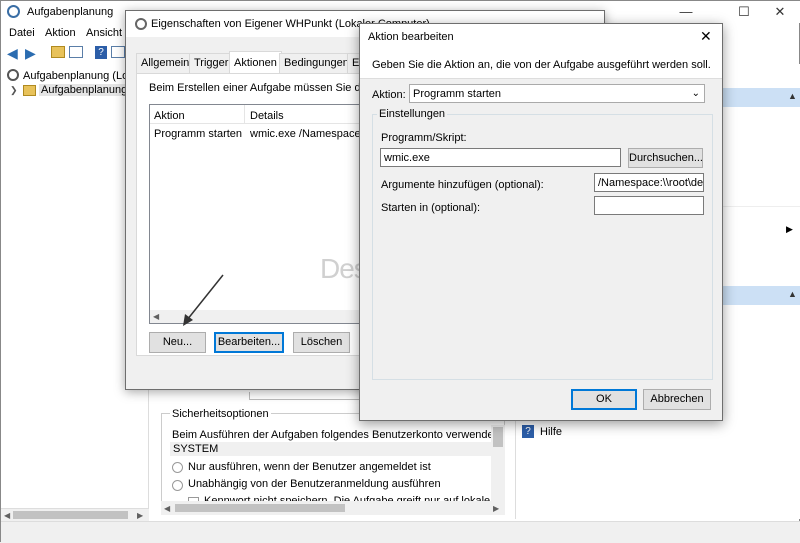  I want to click on security-title: Sicherheitsoptionen, so click(220, 414).